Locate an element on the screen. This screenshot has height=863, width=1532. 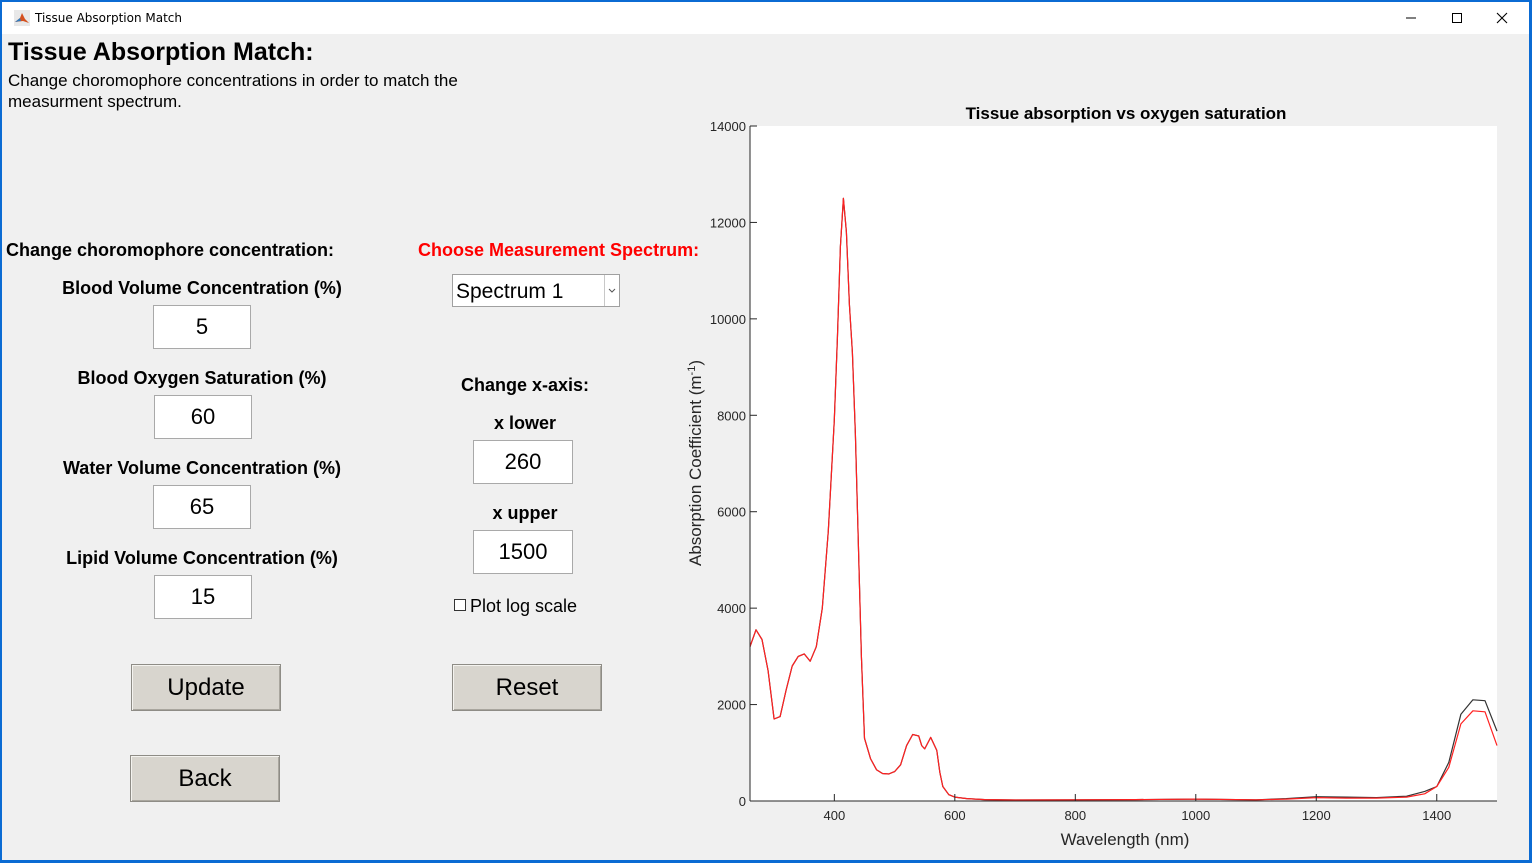
spectrum-select-value: Spectrum 1 is located at coordinates (510, 291).